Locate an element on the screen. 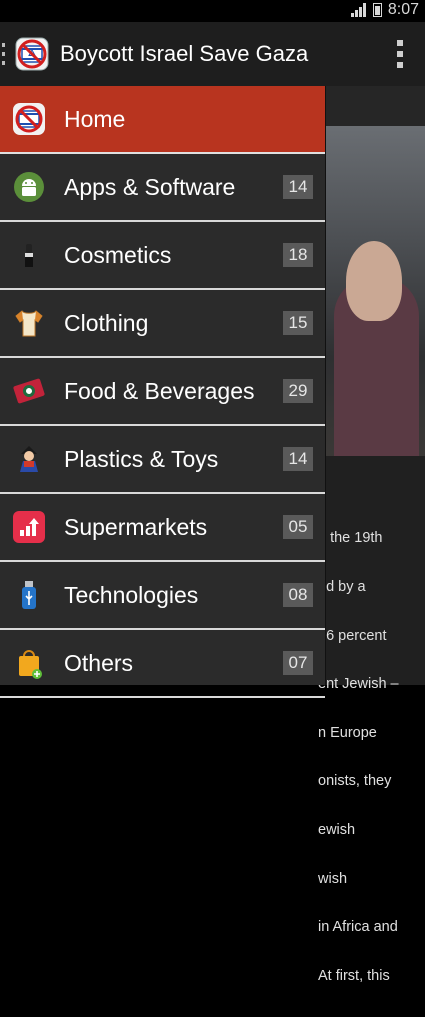  article-line: ed by a is located at coordinates (342, 587).